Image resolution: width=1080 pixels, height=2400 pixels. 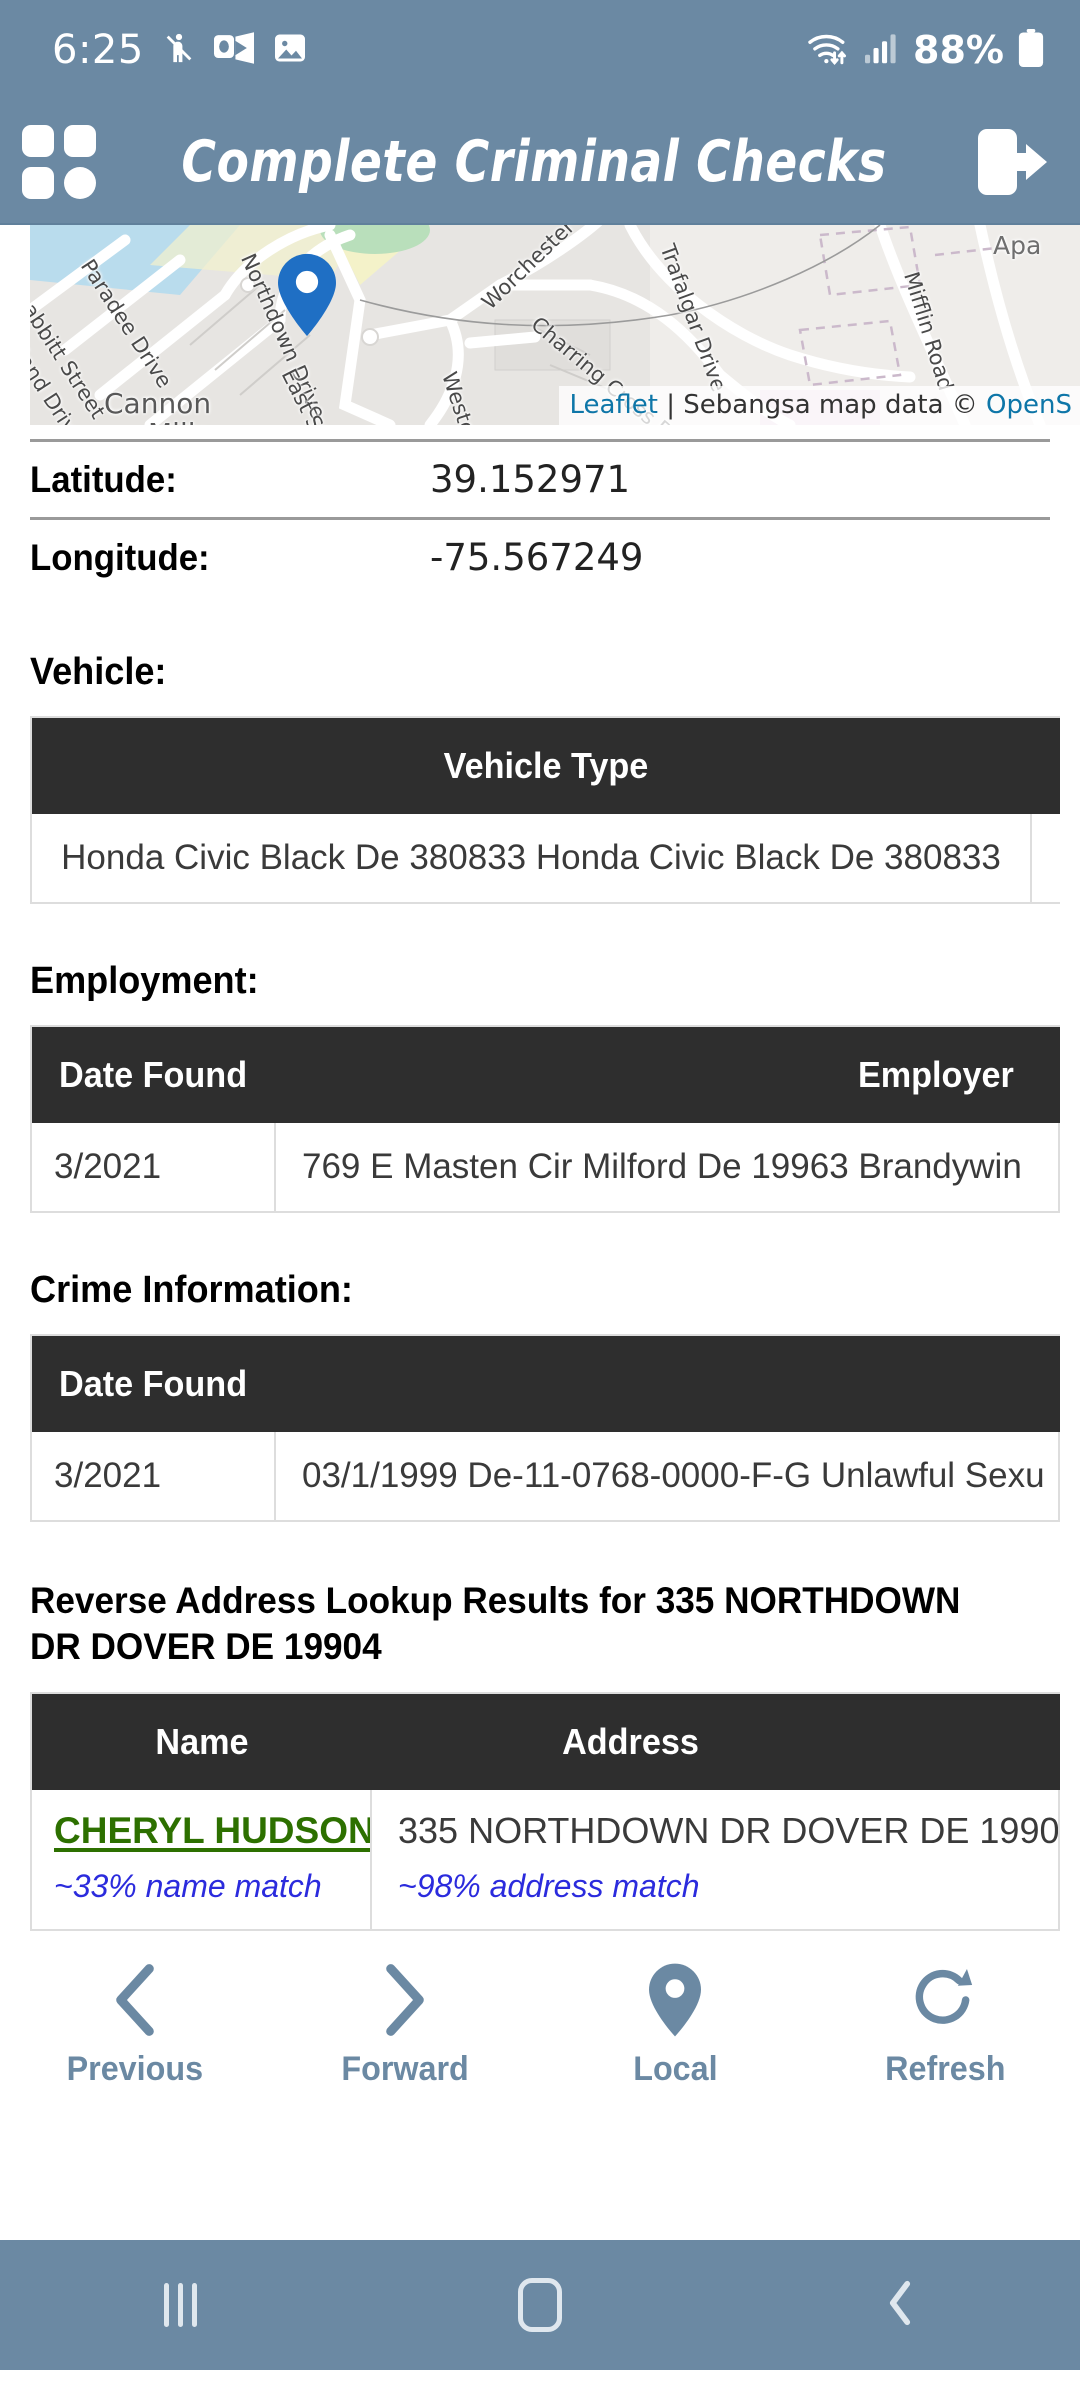 What do you see at coordinates (958, 50) in the screenshot?
I see `battery-percent: 88%` at bounding box center [958, 50].